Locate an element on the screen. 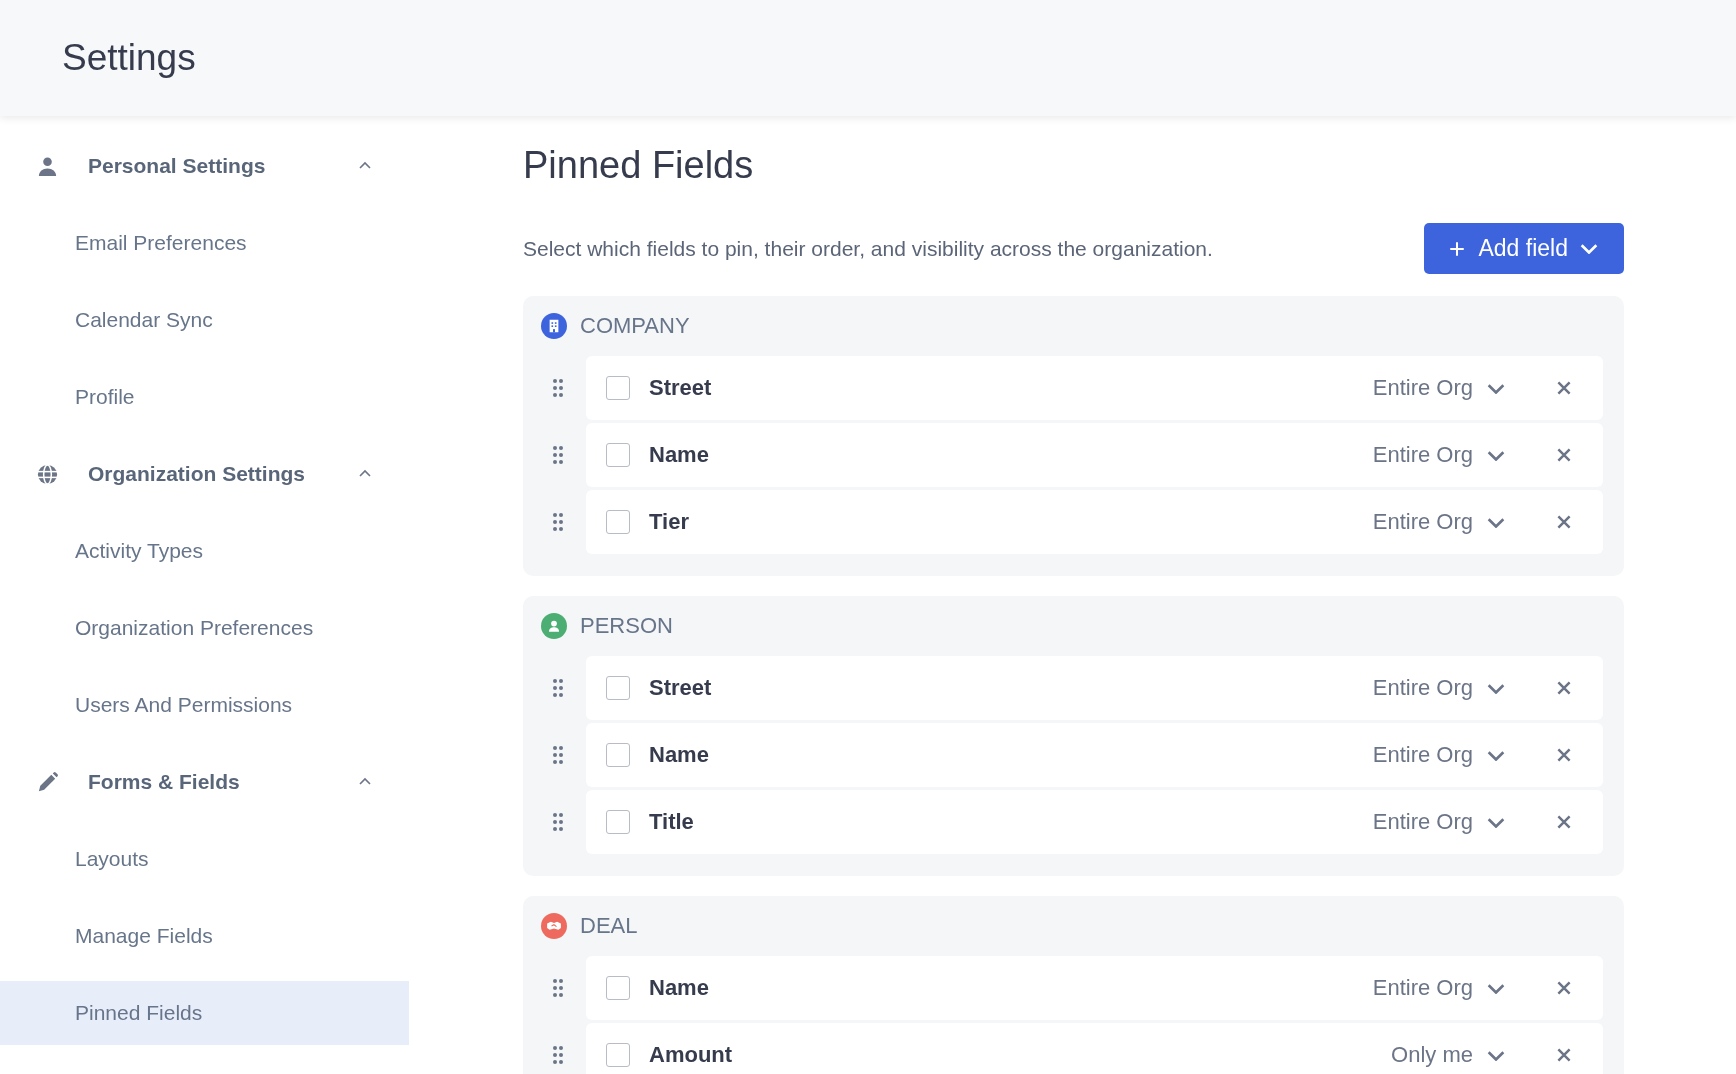 This screenshot has width=1736, height=1074. group-title: PERSON is located at coordinates (626, 626).